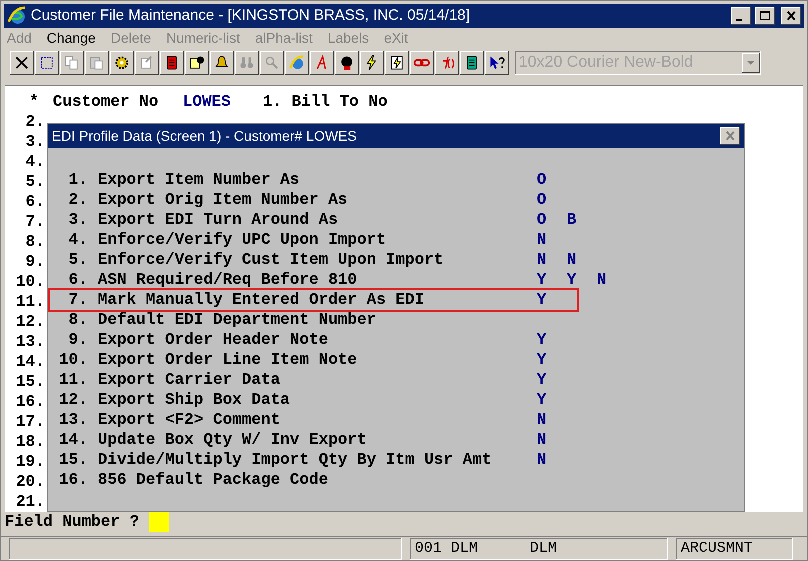  I want to click on lightning-document-button, so click(397, 63).